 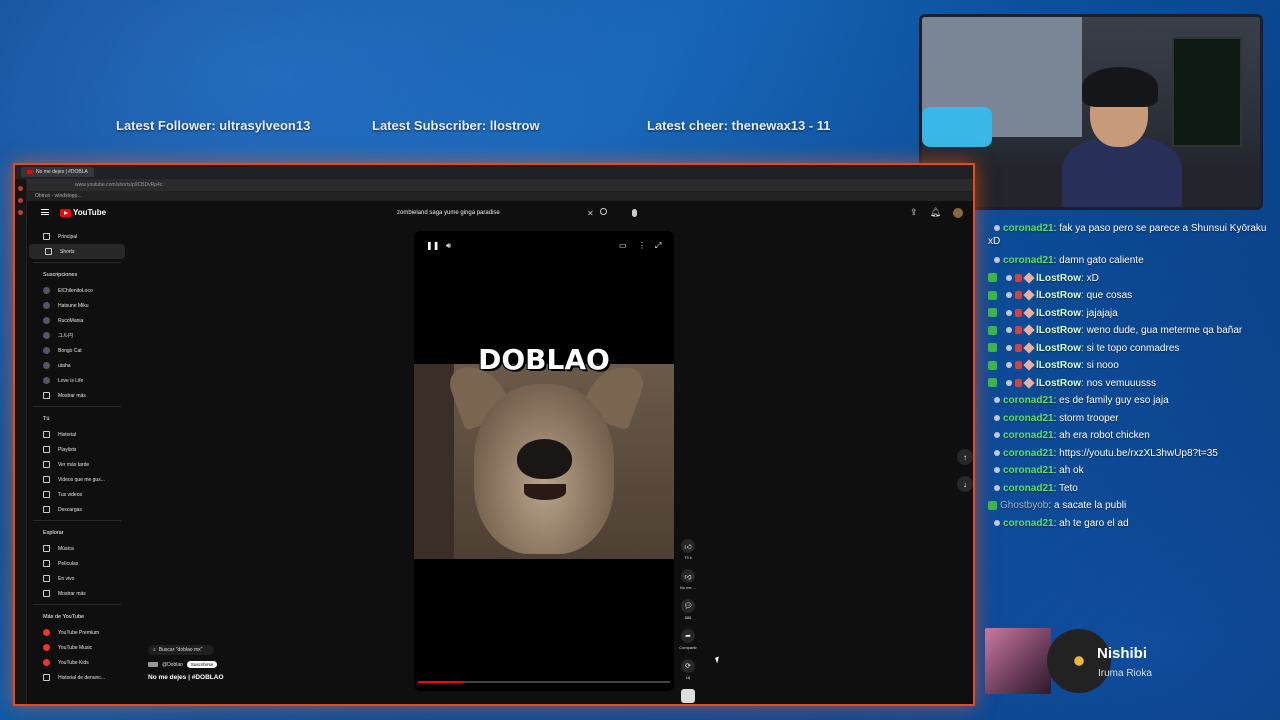 I want to click on youtube-logo: YouTube, so click(x=83, y=212).